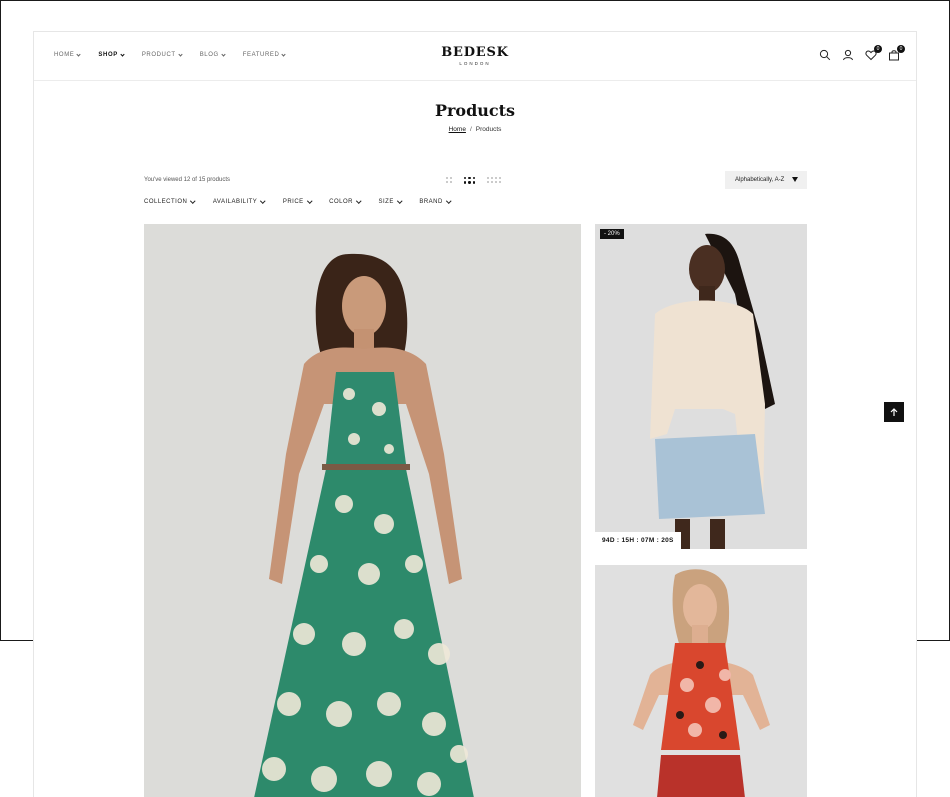  What do you see at coordinates (862, 53) in the screenshot?
I see `header-icons: 0 0` at bounding box center [862, 53].